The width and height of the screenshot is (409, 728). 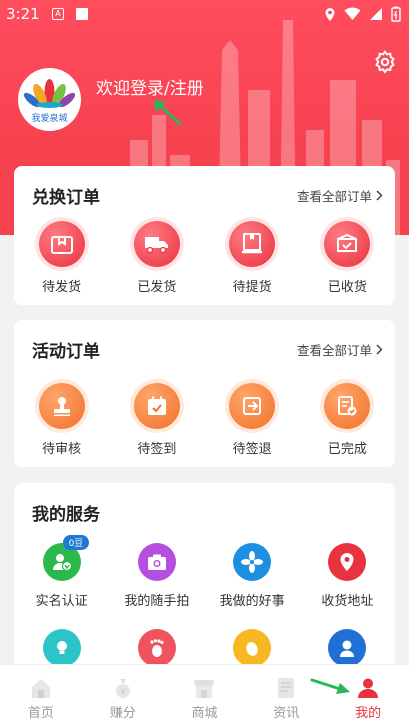 I want to click on order-status-label: 已收货, so click(x=347, y=287).